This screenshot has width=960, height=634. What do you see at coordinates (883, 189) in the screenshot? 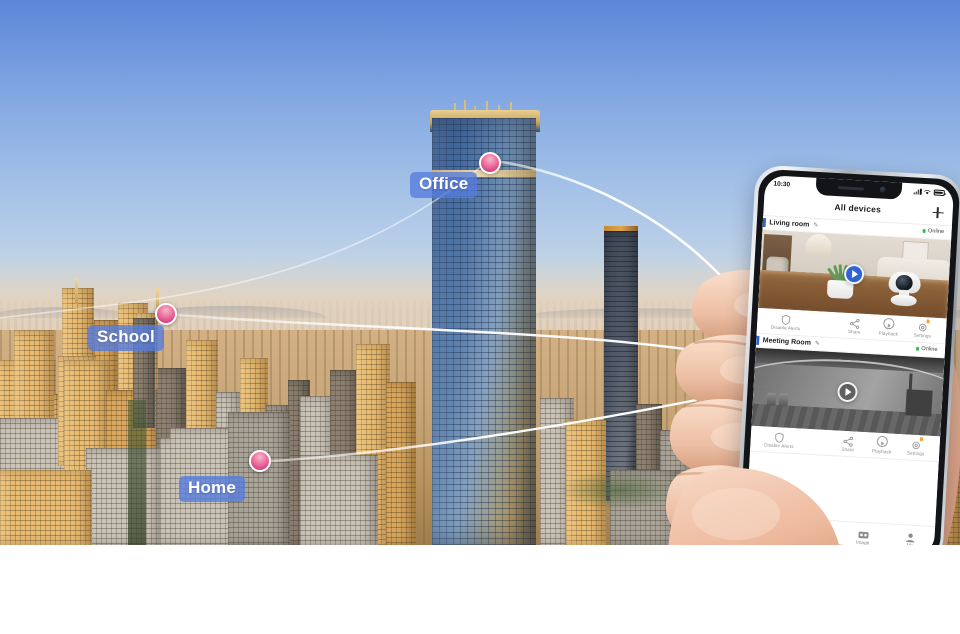
I see `front-camera-icon` at bounding box center [883, 189].